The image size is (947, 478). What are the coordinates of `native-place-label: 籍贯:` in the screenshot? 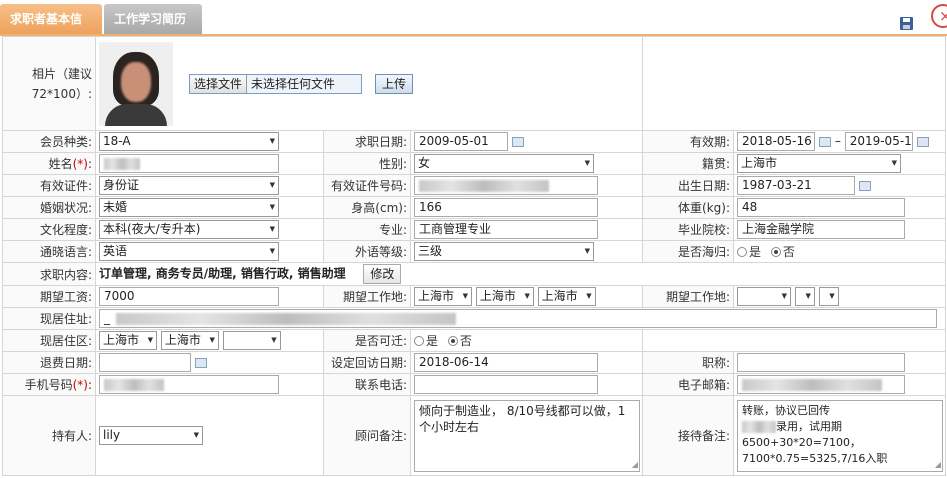 It's located at (688, 163).